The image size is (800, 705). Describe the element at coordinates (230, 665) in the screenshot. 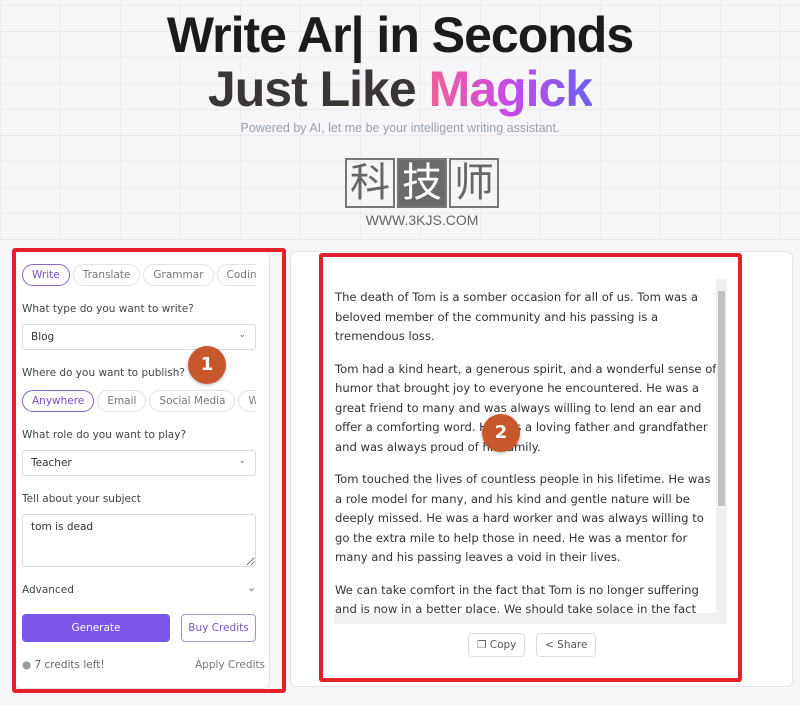

I see `apply-credits-link: Apply Credits` at that location.